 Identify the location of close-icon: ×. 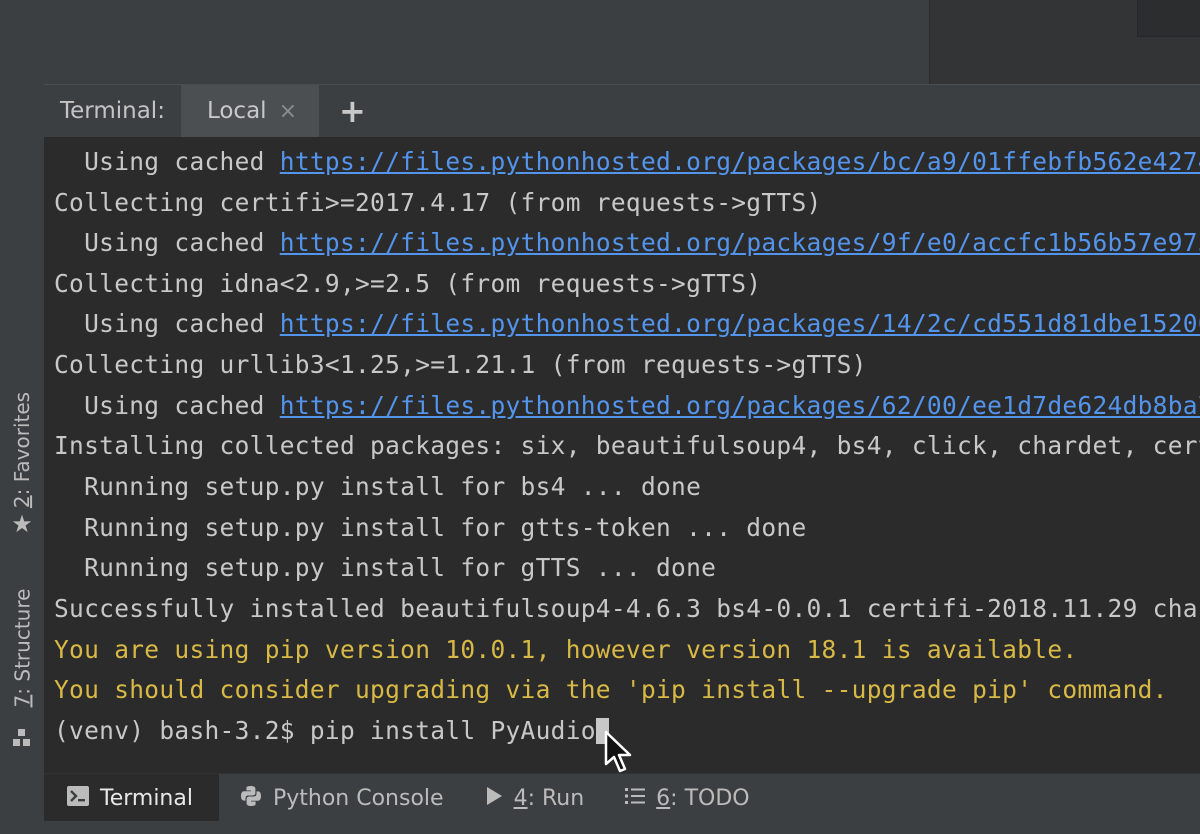
(288, 111).